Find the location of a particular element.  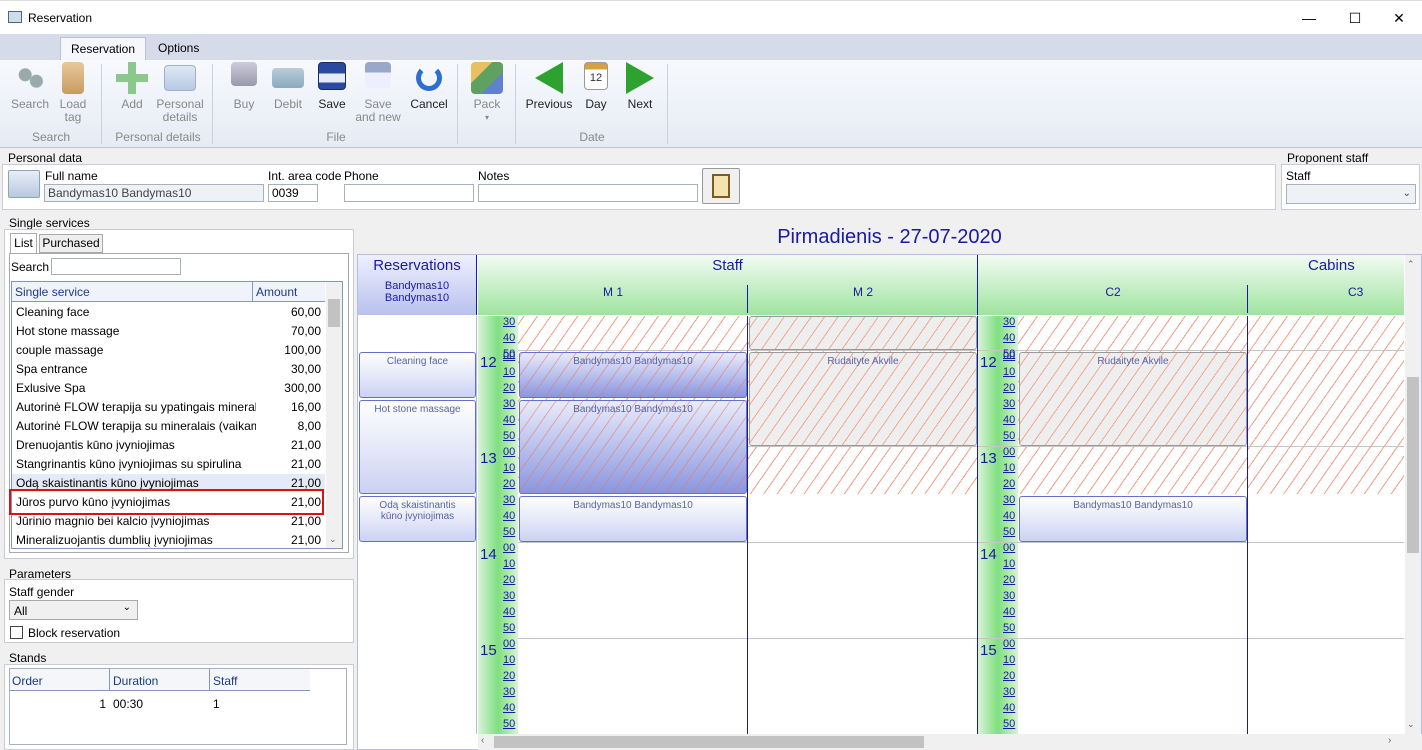

buy-button: Buy is located at coordinates (244, 86).